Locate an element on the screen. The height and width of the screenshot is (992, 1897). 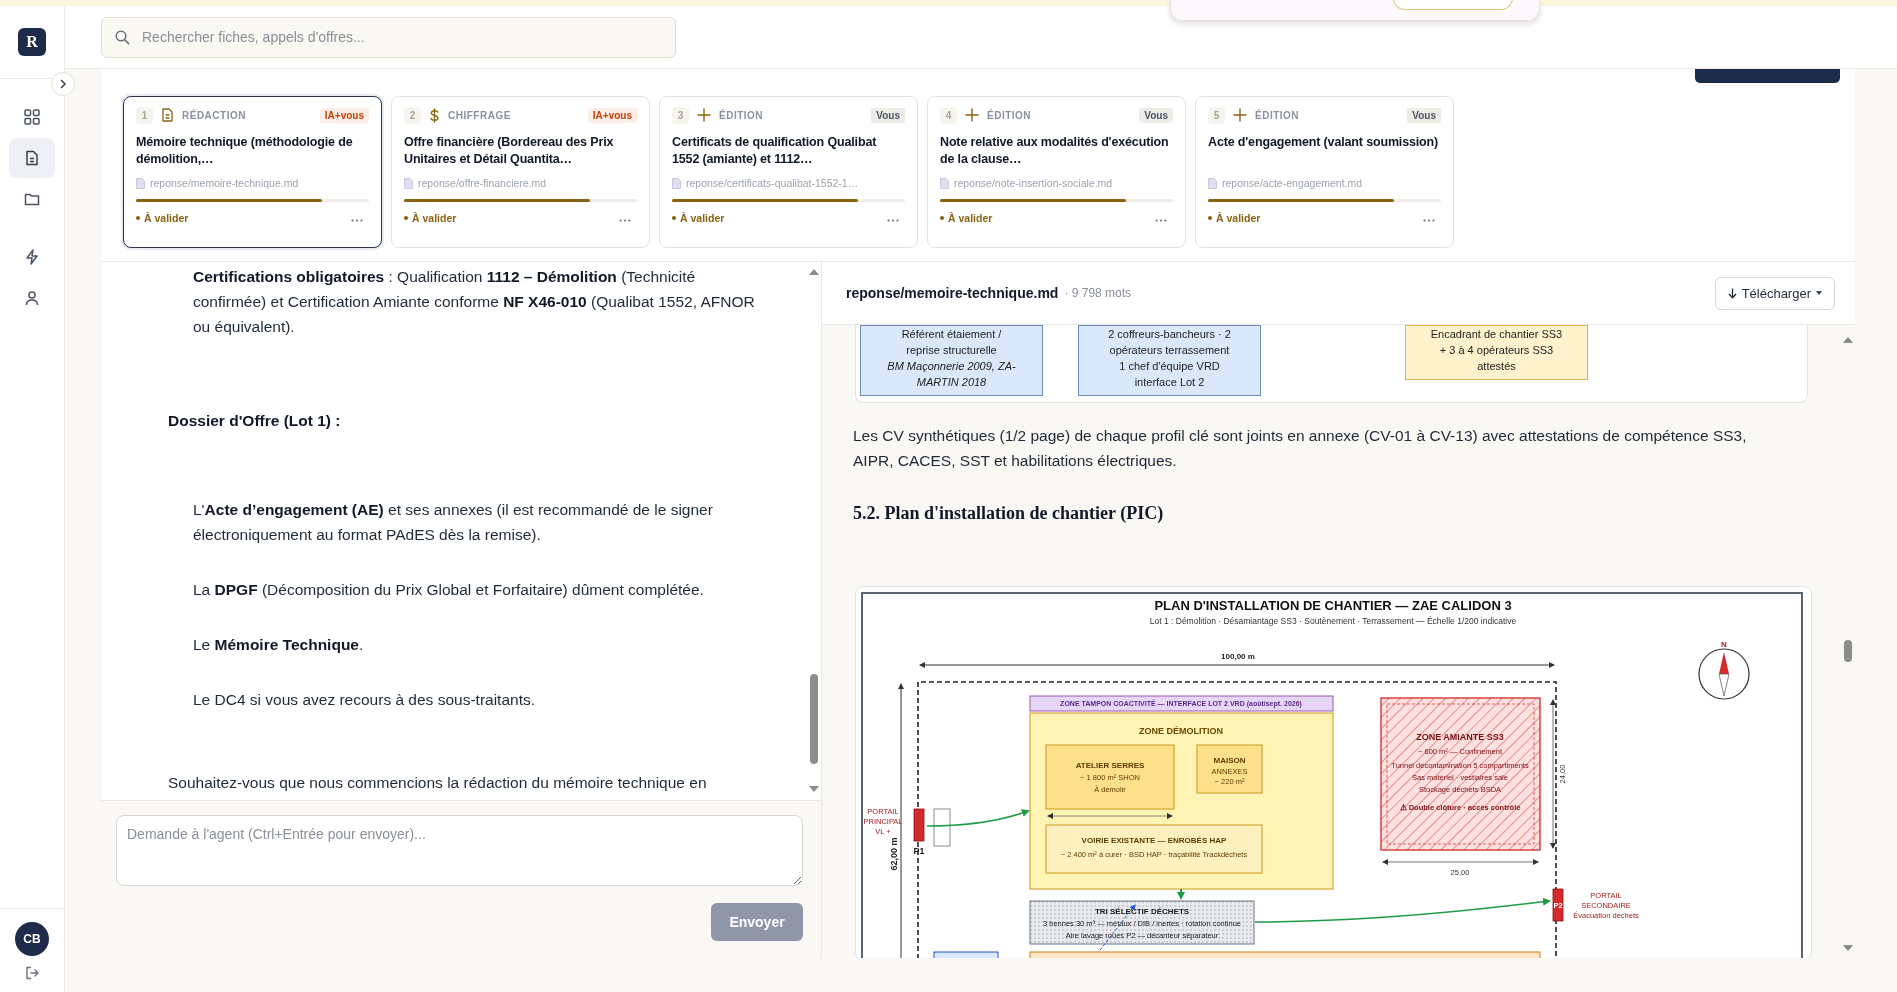
lightning-icon is located at coordinates (32, 257).